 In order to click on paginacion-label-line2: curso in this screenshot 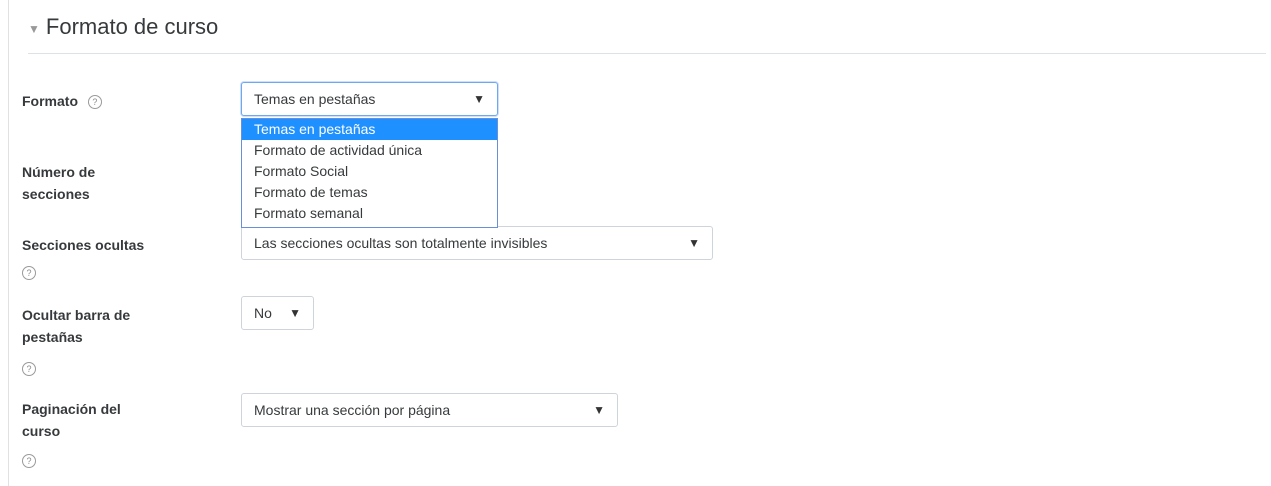, I will do `click(41, 431)`.